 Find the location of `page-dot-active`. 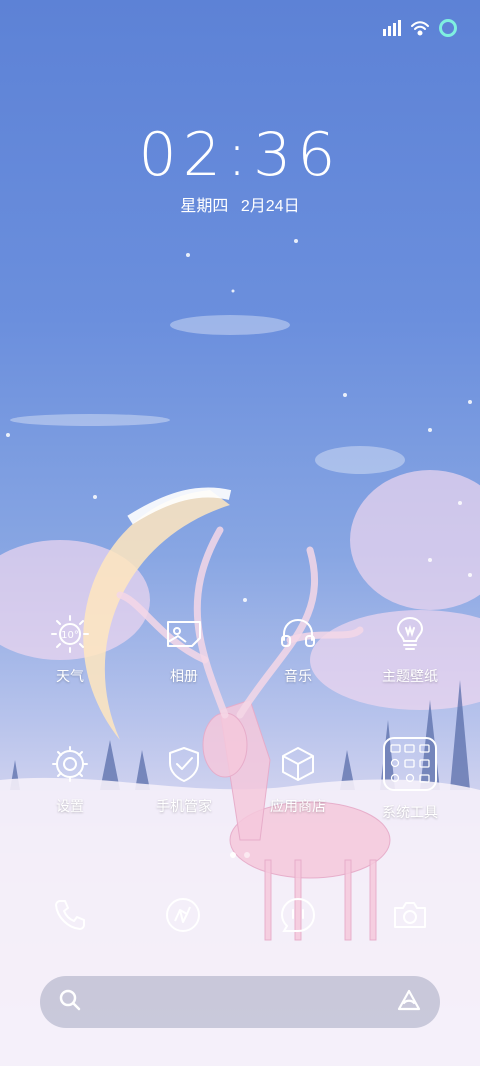

page-dot-active is located at coordinates (233, 855).